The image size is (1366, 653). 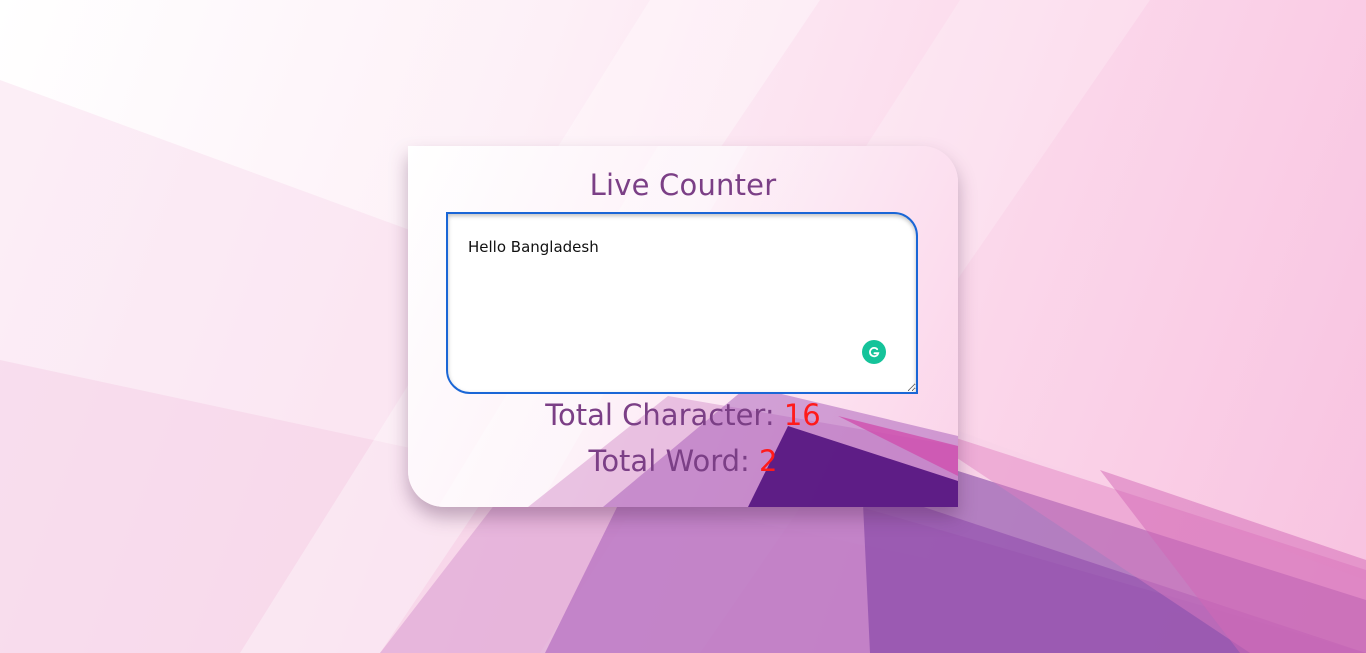 I want to click on word-count-value: 2, so click(x=768, y=461).